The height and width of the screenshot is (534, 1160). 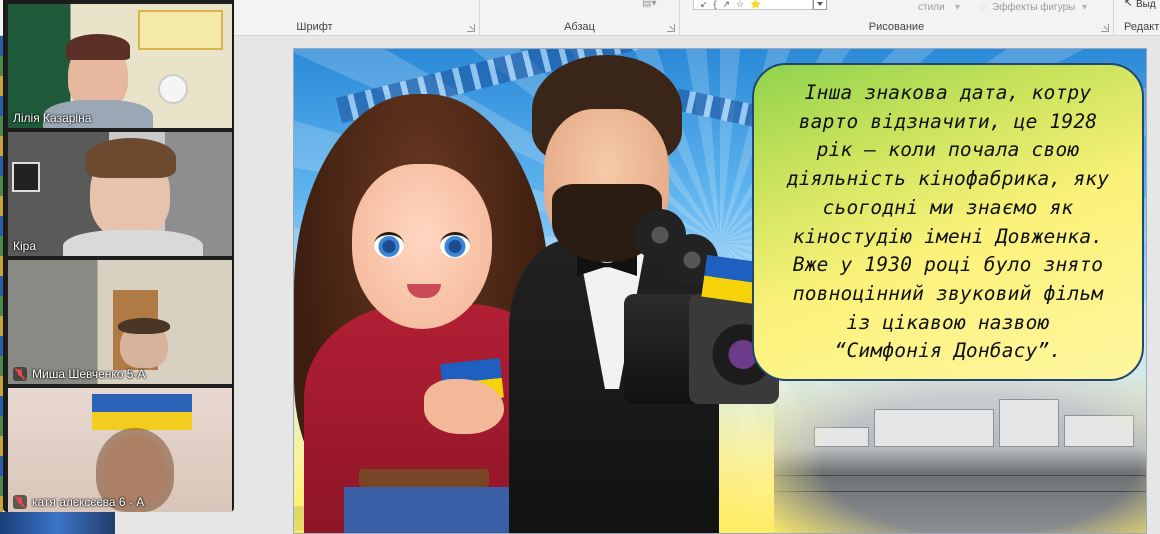 I want to click on woman-eye-left, so click(x=389, y=245).